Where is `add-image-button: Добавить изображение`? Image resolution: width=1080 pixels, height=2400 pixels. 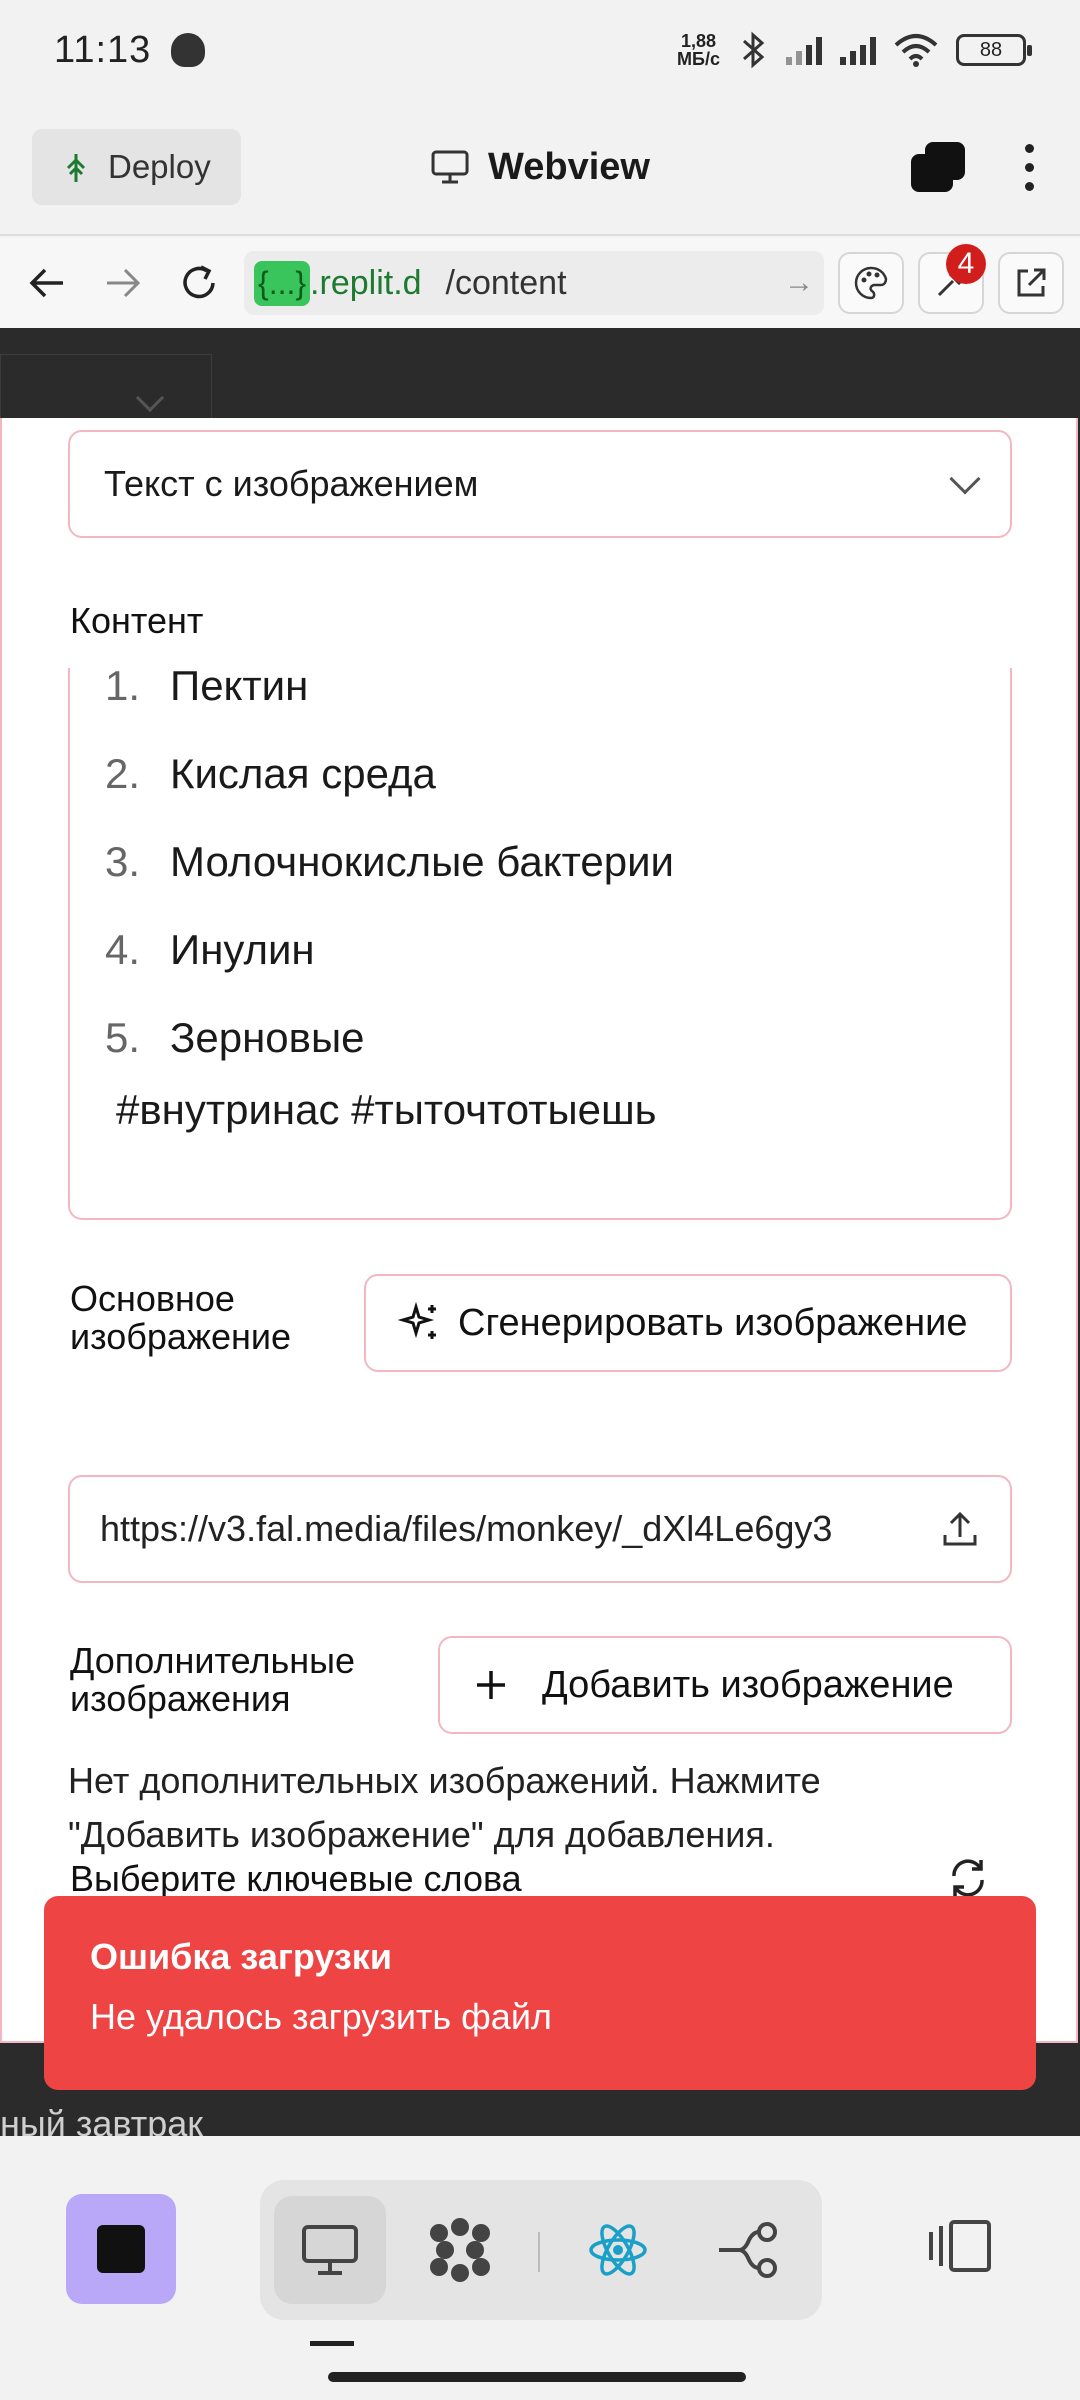
add-image-button: Добавить изображение is located at coordinates (725, 1685).